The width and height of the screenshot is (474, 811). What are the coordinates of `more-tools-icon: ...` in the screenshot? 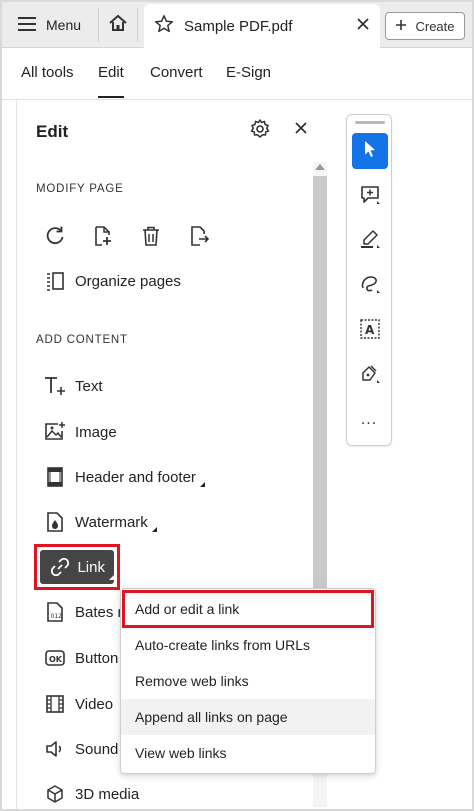 It's located at (369, 420).